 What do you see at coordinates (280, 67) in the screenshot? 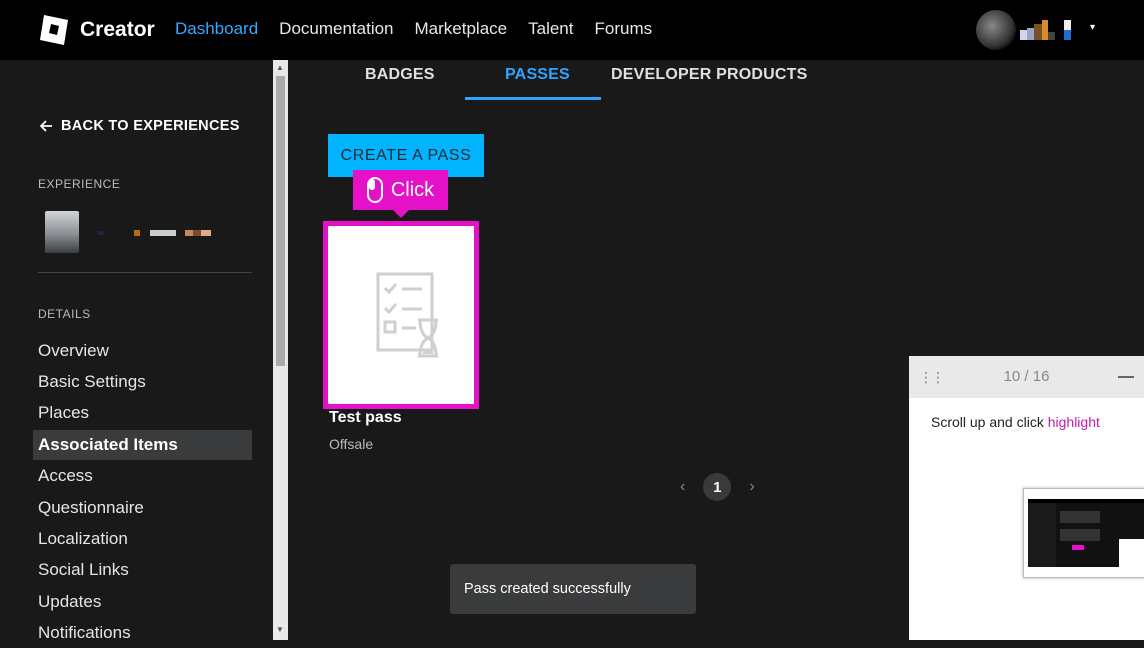
I see `scroll-up-icon: ▲` at bounding box center [280, 67].